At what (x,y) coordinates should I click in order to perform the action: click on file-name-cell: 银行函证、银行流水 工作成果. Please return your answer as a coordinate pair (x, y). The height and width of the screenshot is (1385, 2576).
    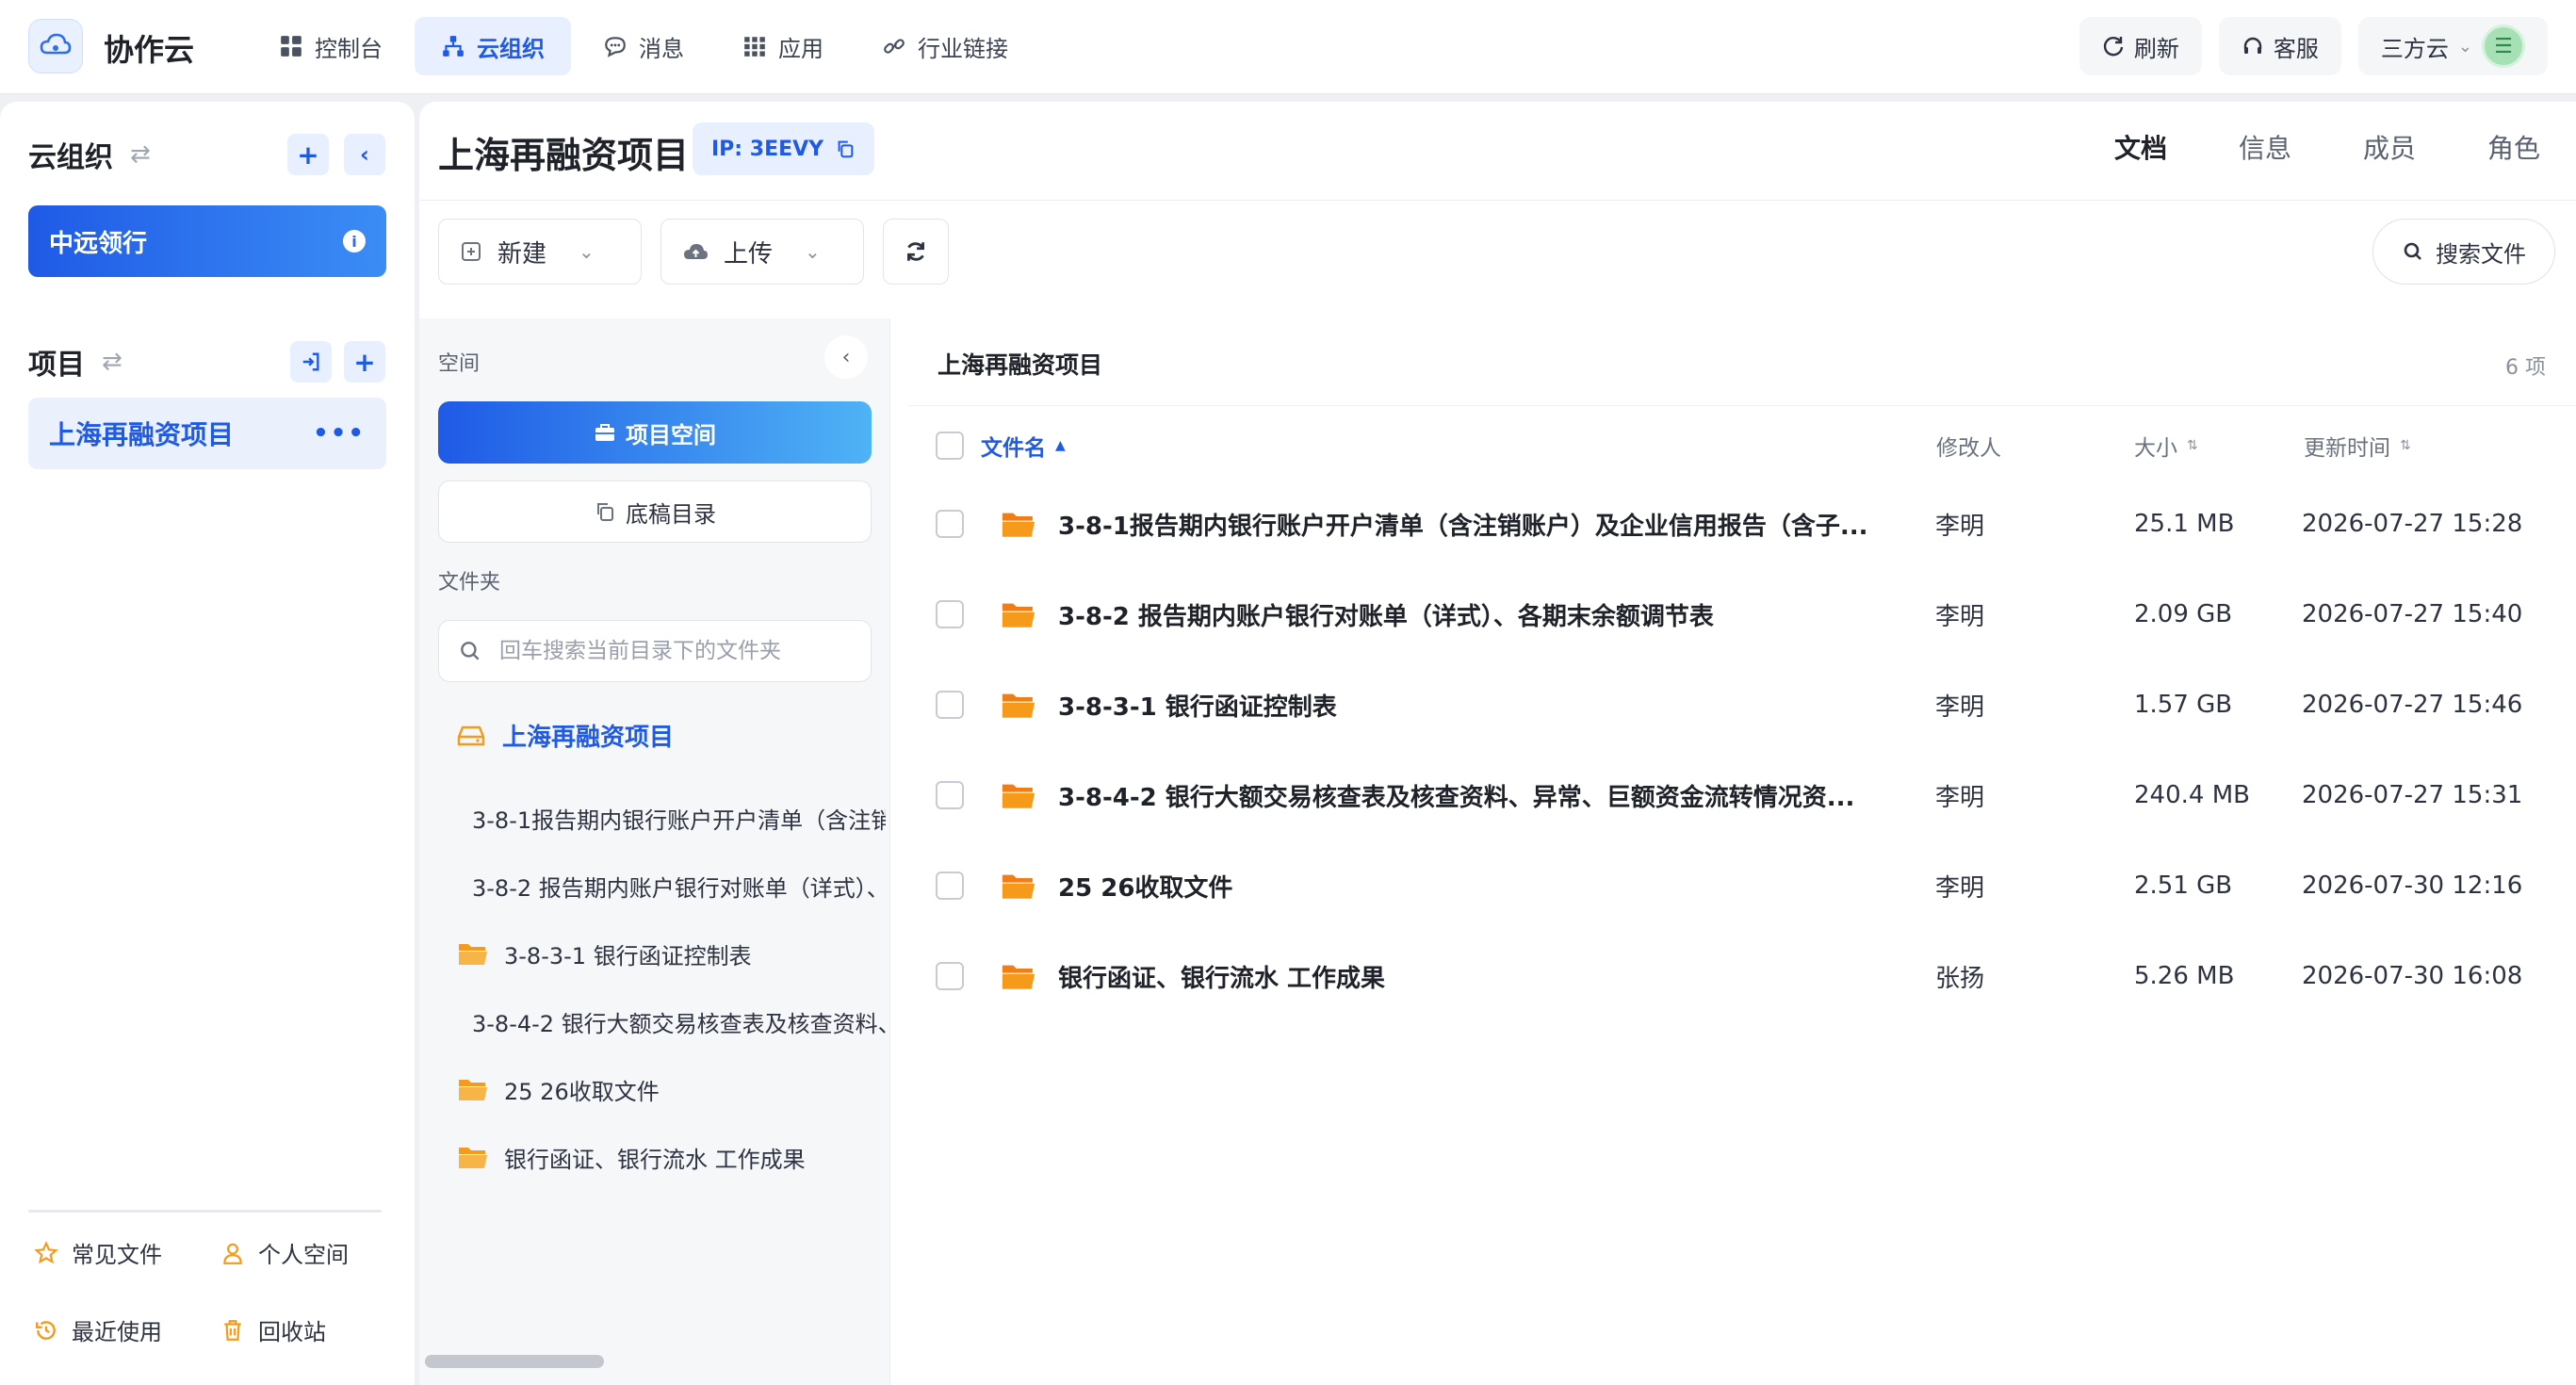
    Looking at the image, I should click on (1438, 976).